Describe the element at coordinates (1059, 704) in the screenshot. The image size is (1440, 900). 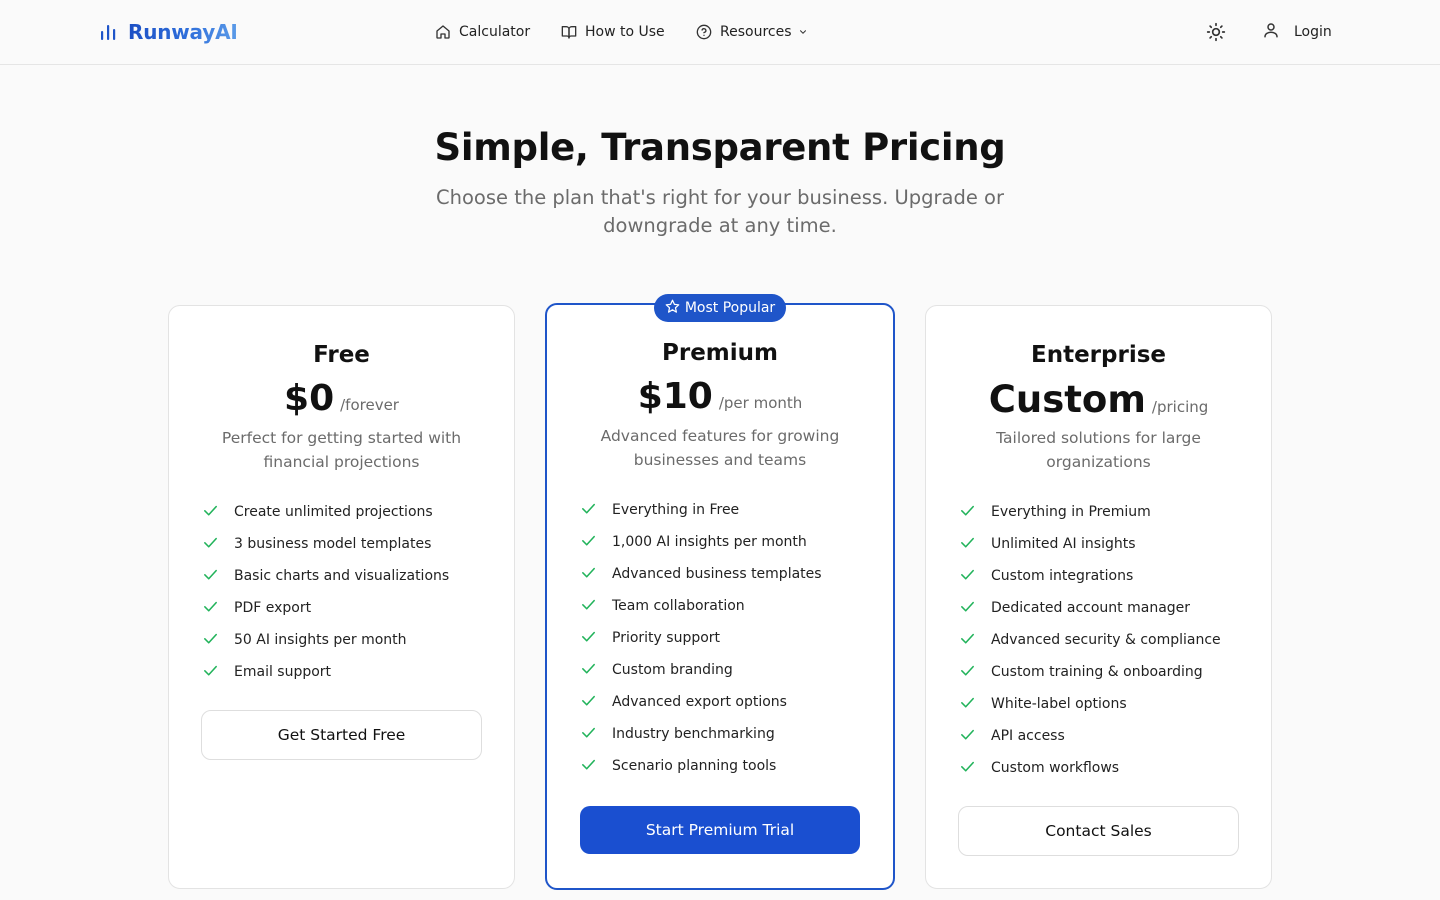
I see `feature-label: White-label options` at that location.